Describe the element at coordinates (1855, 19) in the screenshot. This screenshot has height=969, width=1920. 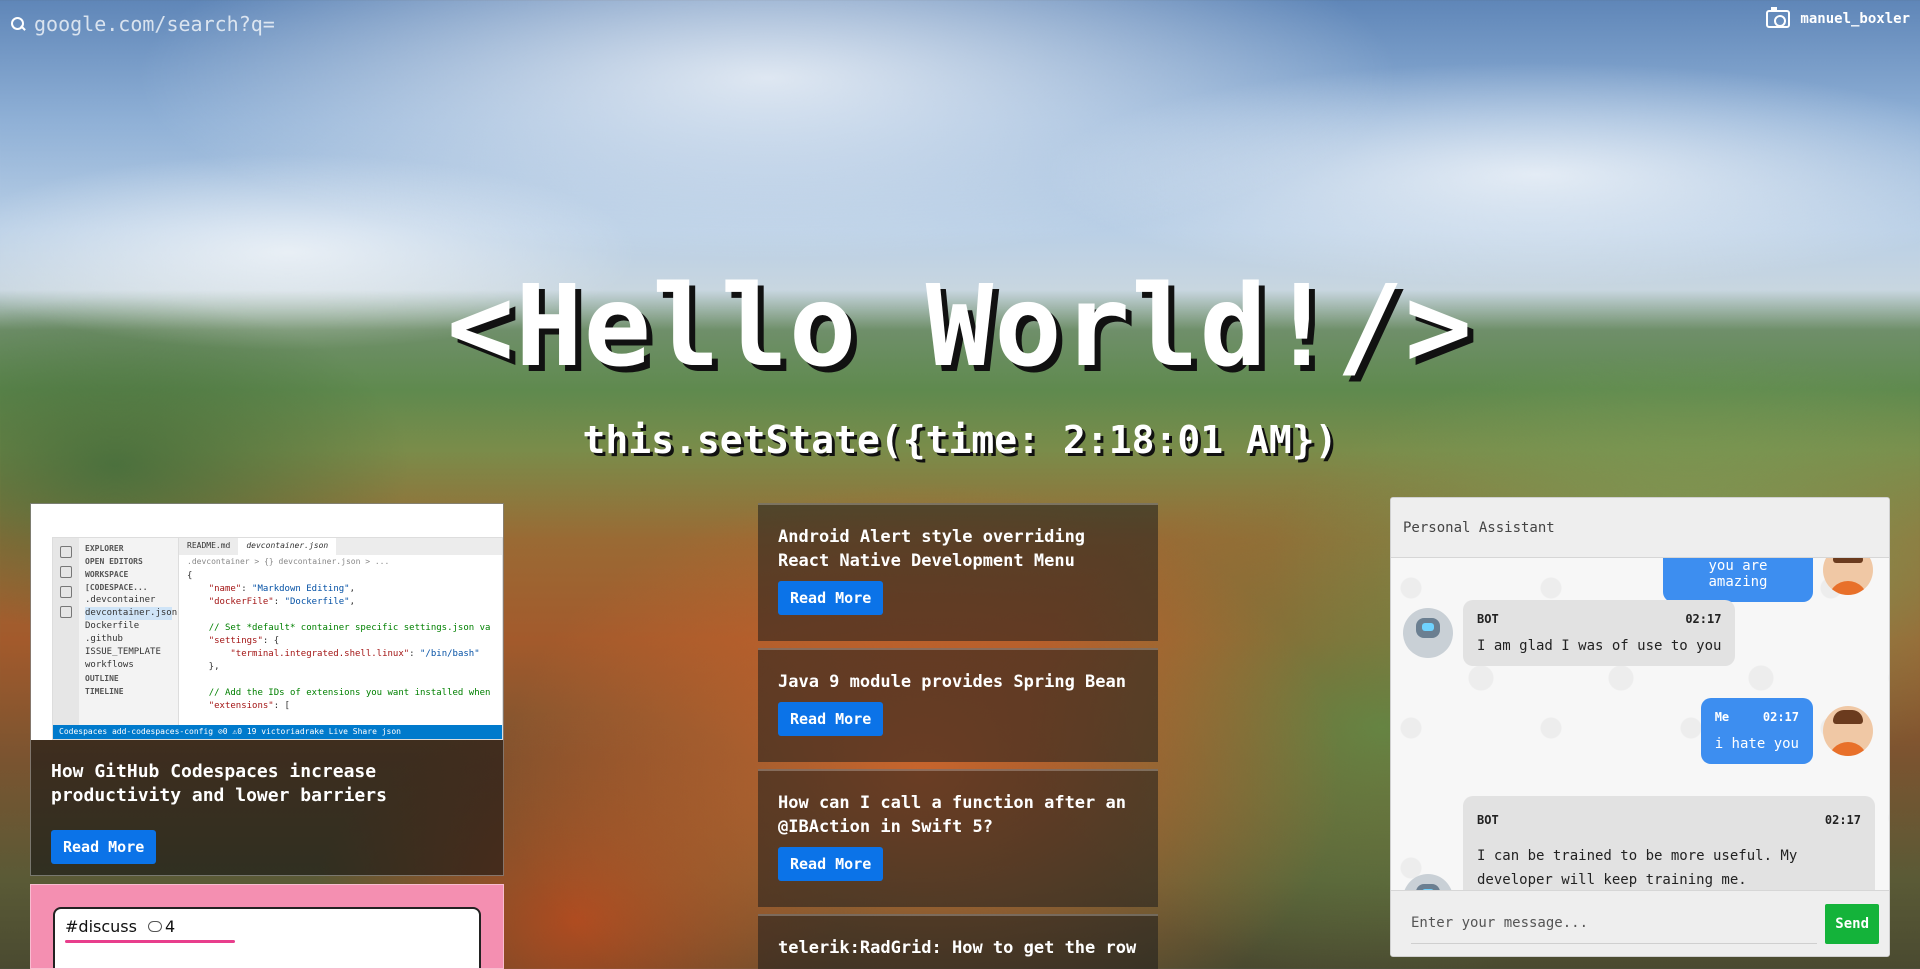
I see `username: manuel_boxler` at that location.